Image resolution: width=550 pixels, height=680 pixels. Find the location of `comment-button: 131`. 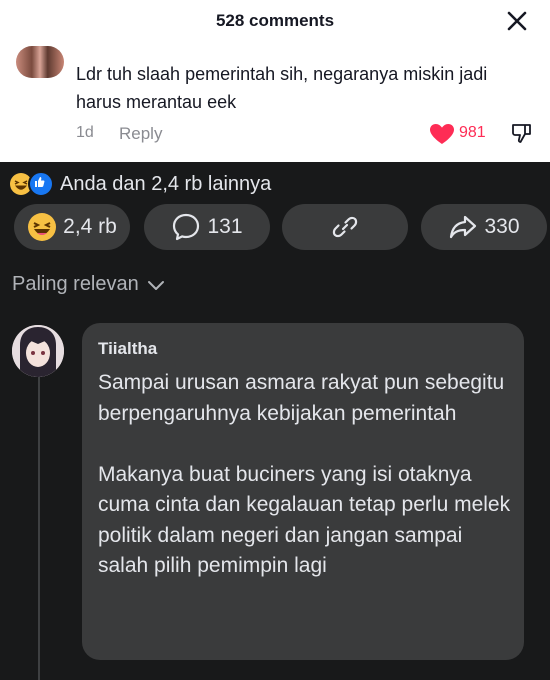

comment-button: 131 is located at coordinates (207, 227).